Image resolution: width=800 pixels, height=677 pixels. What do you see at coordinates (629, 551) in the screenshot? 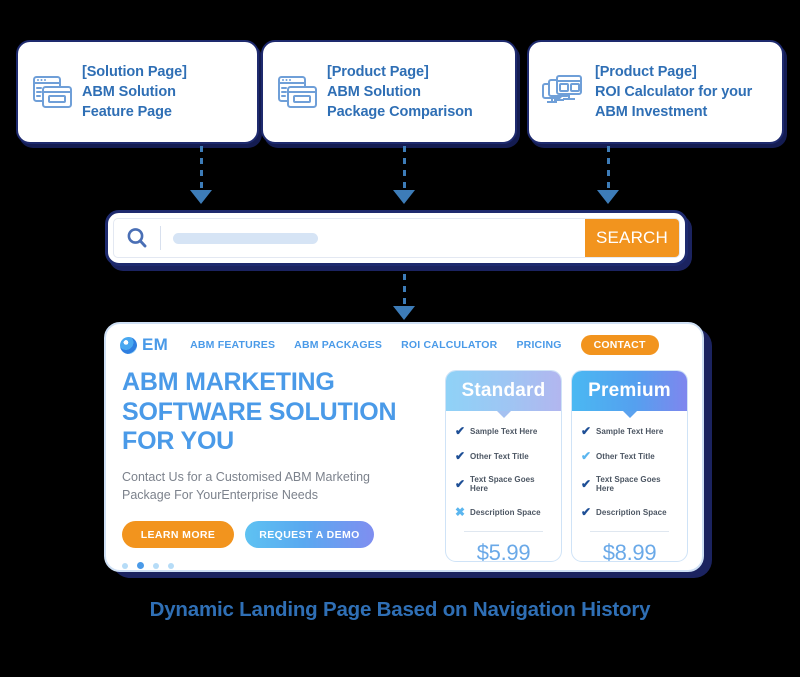
I see `plan-price: $8.99` at bounding box center [629, 551].